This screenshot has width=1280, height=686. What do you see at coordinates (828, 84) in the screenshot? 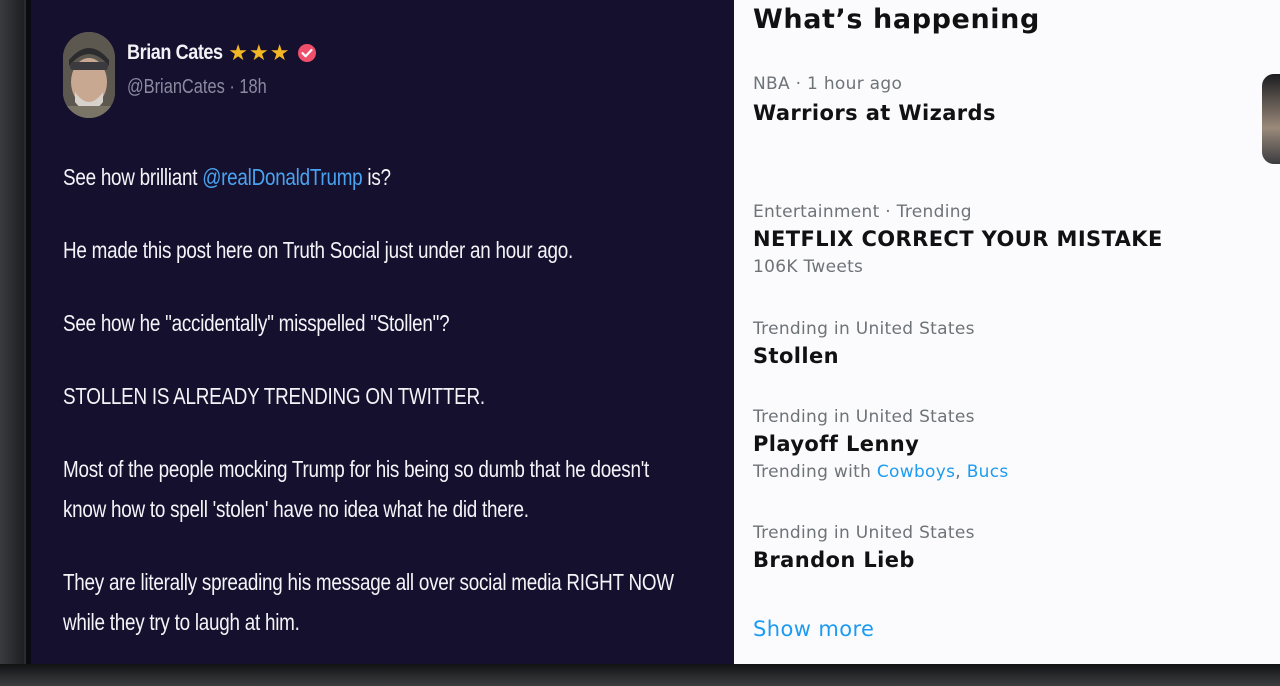
I see `trend-meta: NBA · 1 hour ago` at bounding box center [828, 84].